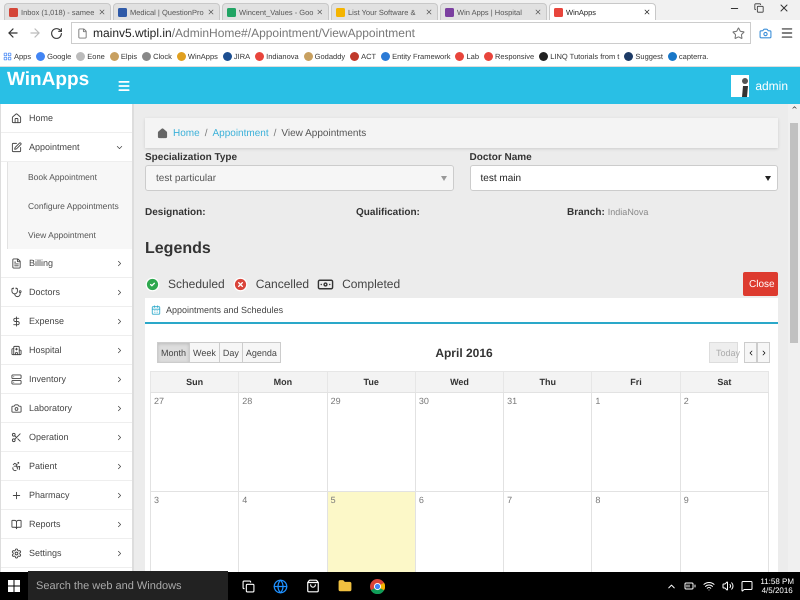  What do you see at coordinates (66, 292) in the screenshot?
I see `sidebar-item: Doctors` at bounding box center [66, 292].